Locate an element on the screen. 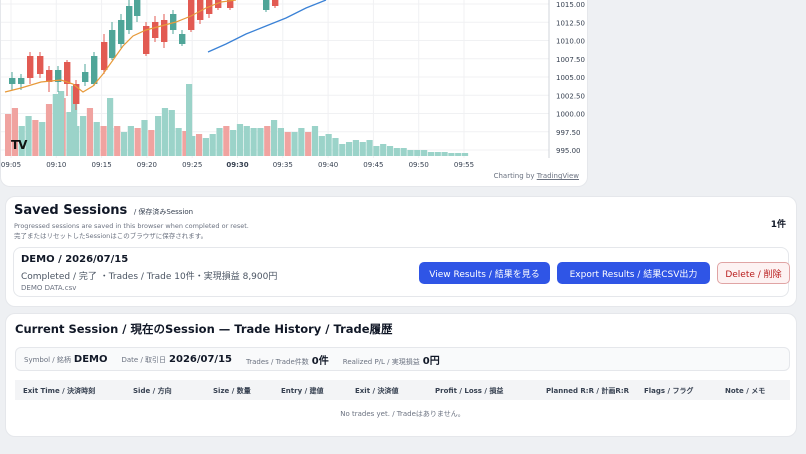 The image size is (806, 454). time-tick-label: 09:15 is located at coordinates (102, 165).